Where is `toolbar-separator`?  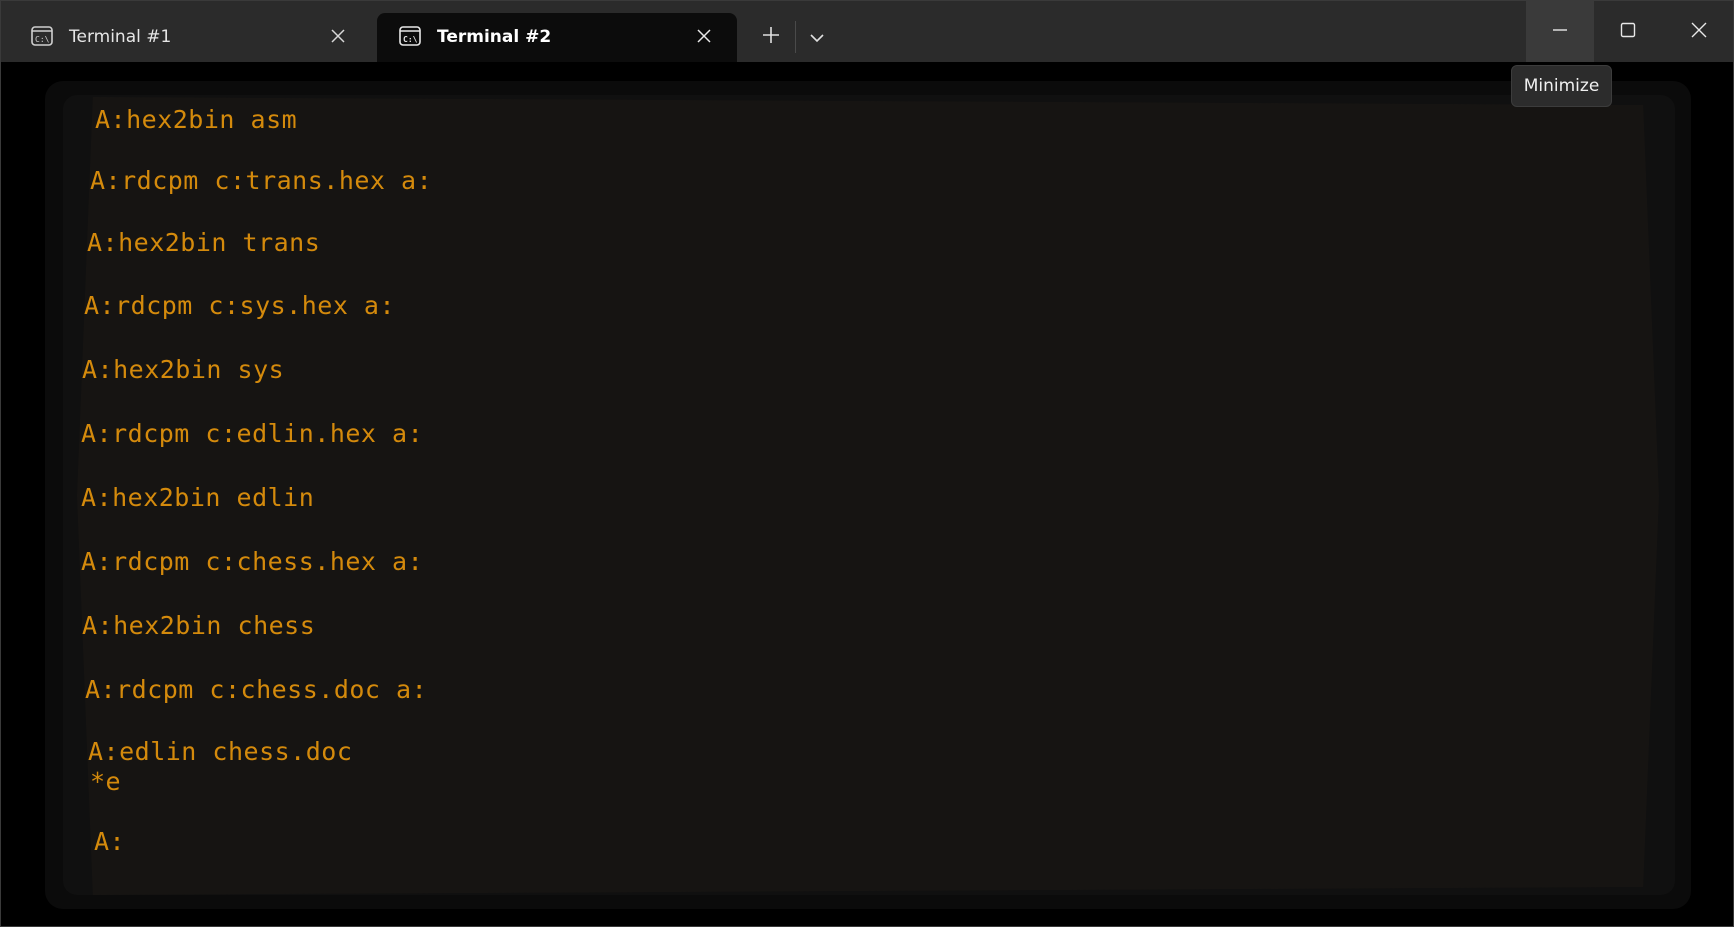 toolbar-separator is located at coordinates (795, 37).